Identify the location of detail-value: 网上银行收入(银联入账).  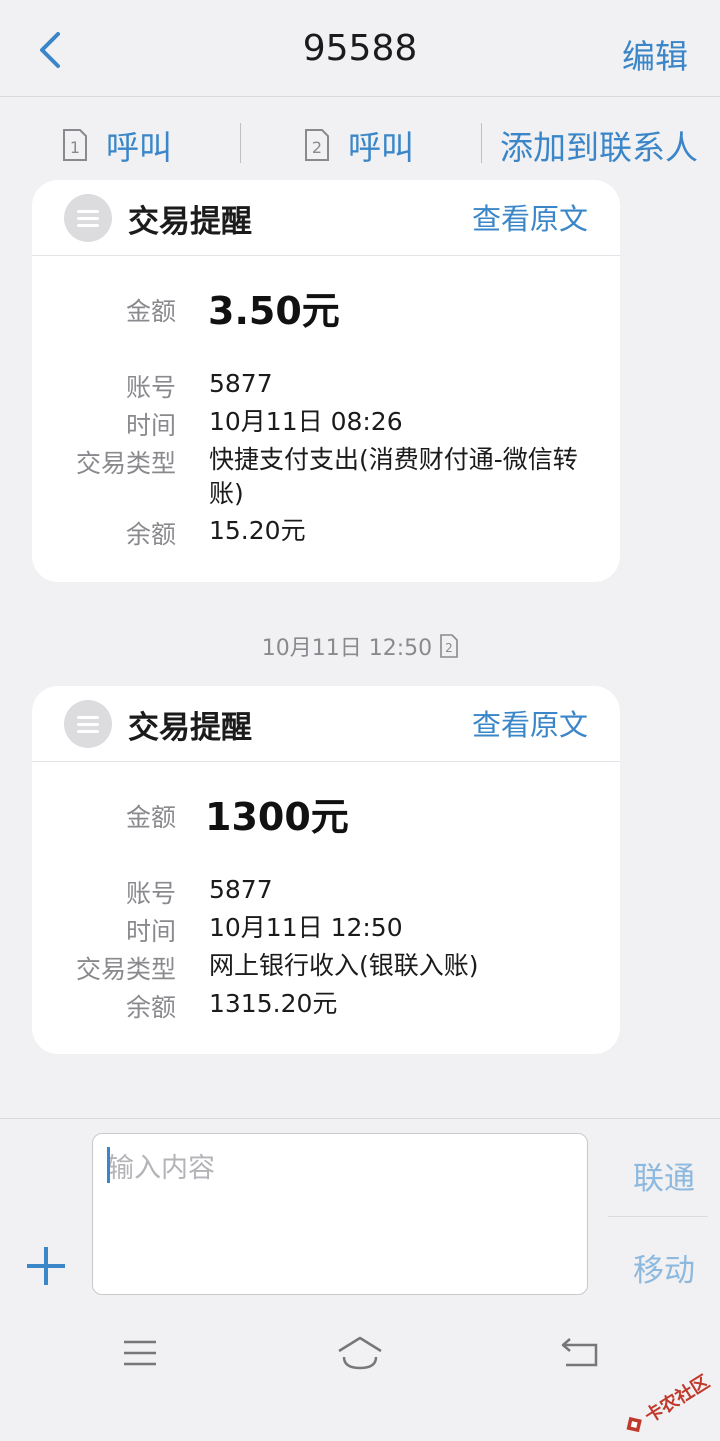
(344, 965).